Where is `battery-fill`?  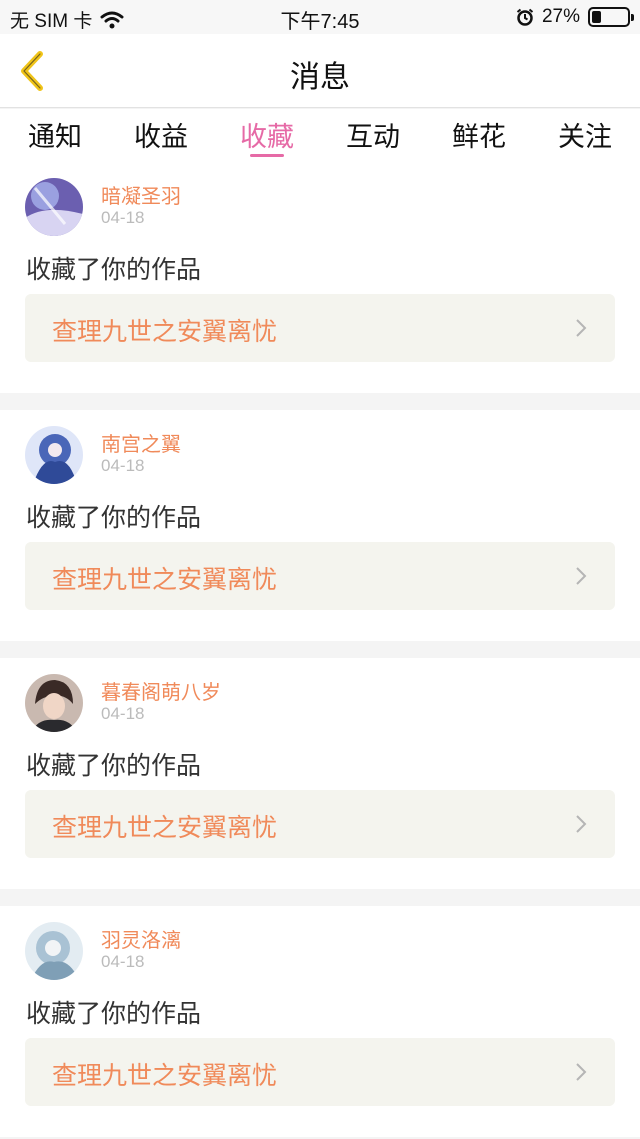 battery-fill is located at coordinates (596, 17).